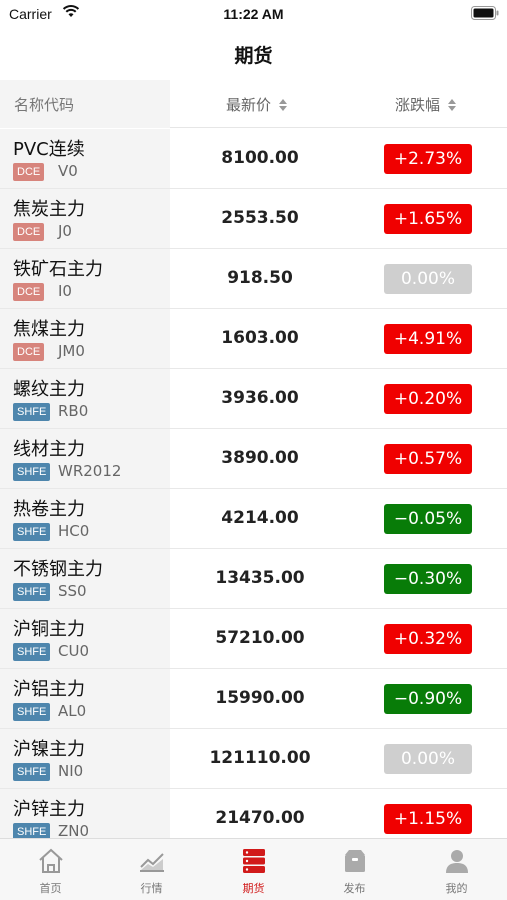 This screenshot has width=507, height=900. Describe the element at coordinates (428, 639) in the screenshot. I see `change-badge: +0.32%` at that location.